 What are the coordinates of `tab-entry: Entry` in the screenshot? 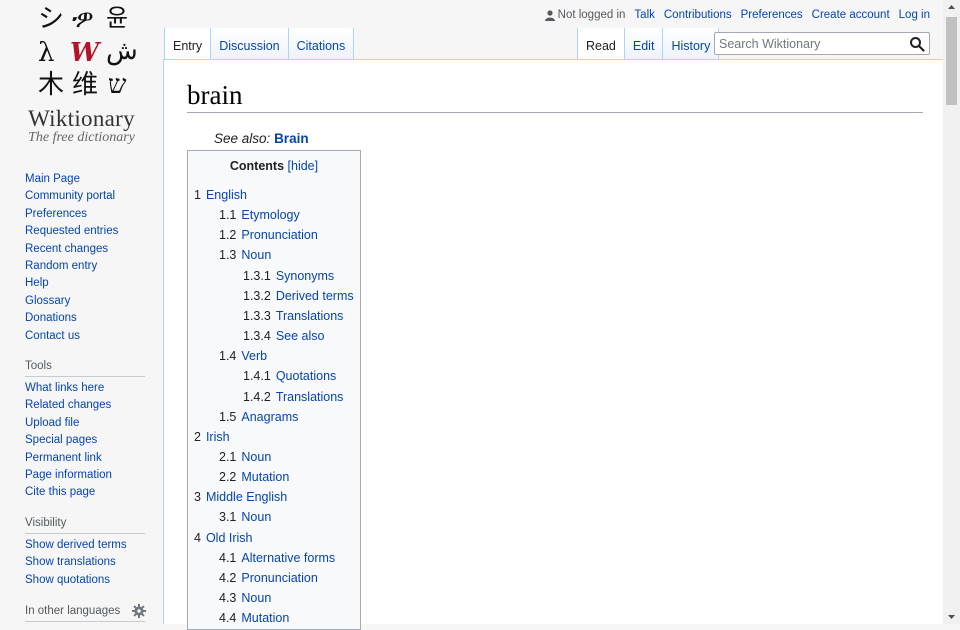 It's located at (188, 44).